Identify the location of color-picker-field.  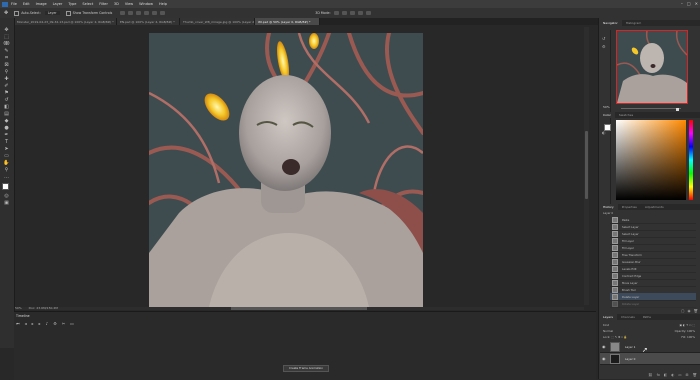
(651, 160).